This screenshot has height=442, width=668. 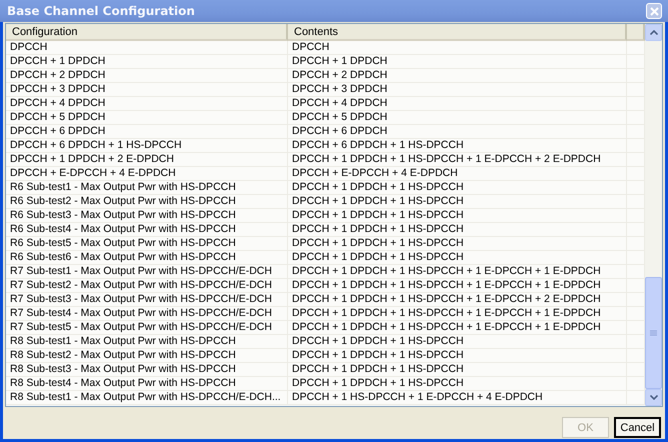 What do you see at coordinates (147, 314) in the screenshot?
I see `table-cell: R7 Sub-test4 - Max Output Pwr with HS-DPCCH/E-DCH` at bounding box center [147, 314].